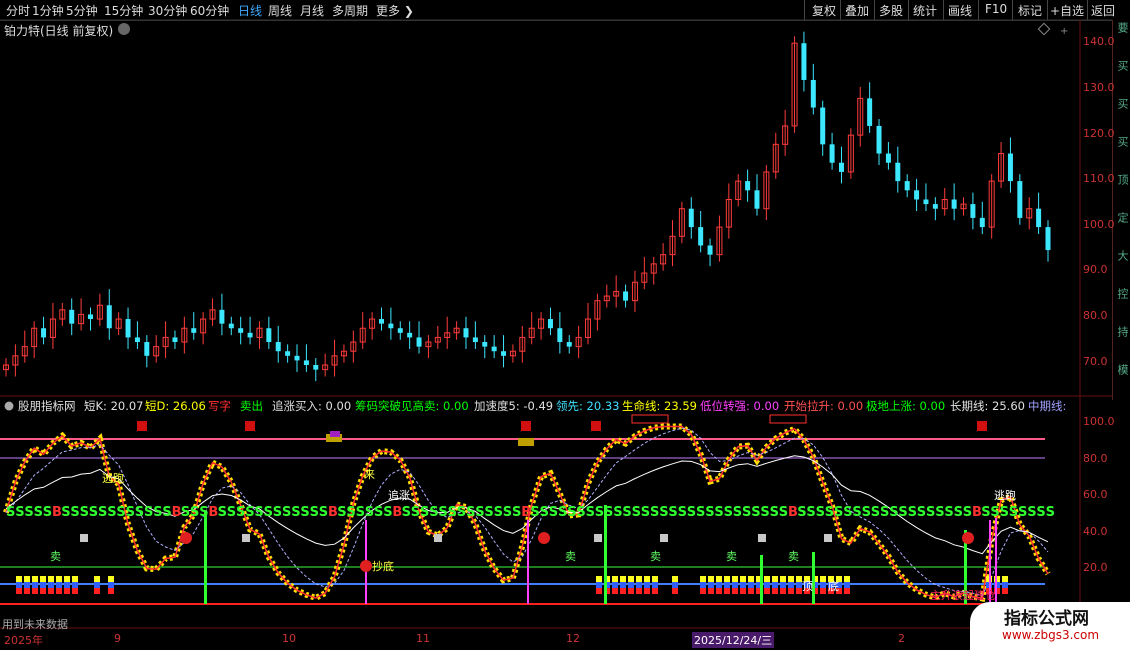 This screenshot has width=1130, height=650. I want to click on brand-name: 指标公式网, so click(1046, 619).